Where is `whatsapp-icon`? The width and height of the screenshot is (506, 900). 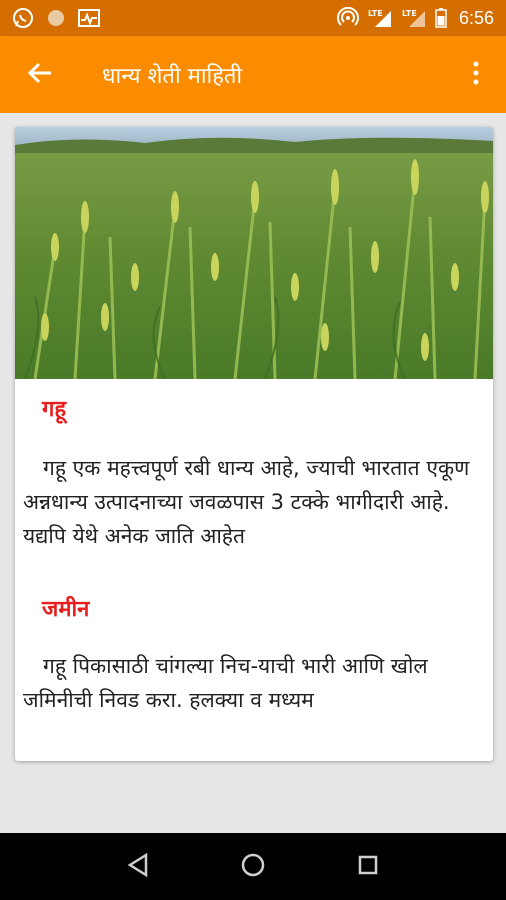 whatsapp-icon is located at coordinates (23, 18).